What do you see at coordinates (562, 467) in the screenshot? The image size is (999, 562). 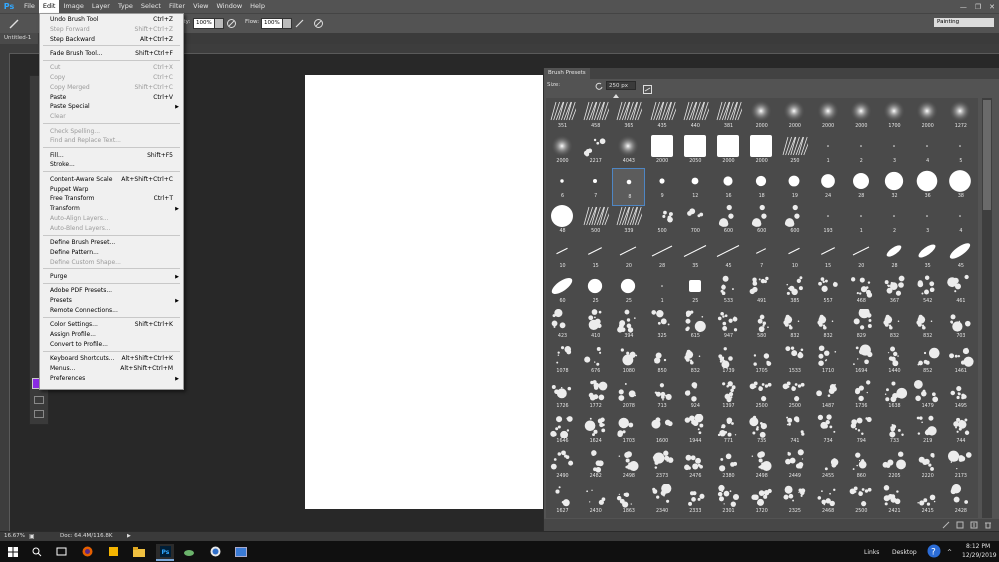 I see `brush-preset-item: 2490` at bounding box center [562, 467].